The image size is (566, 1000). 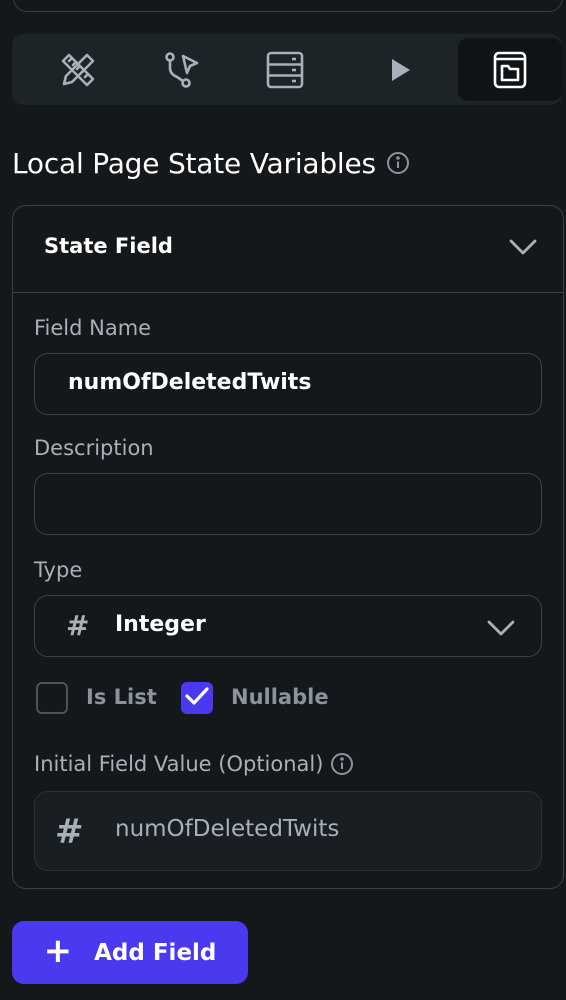 What do you see at coordinates (227, 829) in the screenshot?
I see `initial-value-placeholder: numOfDeletedTwits` at bounding box center [227, 829].